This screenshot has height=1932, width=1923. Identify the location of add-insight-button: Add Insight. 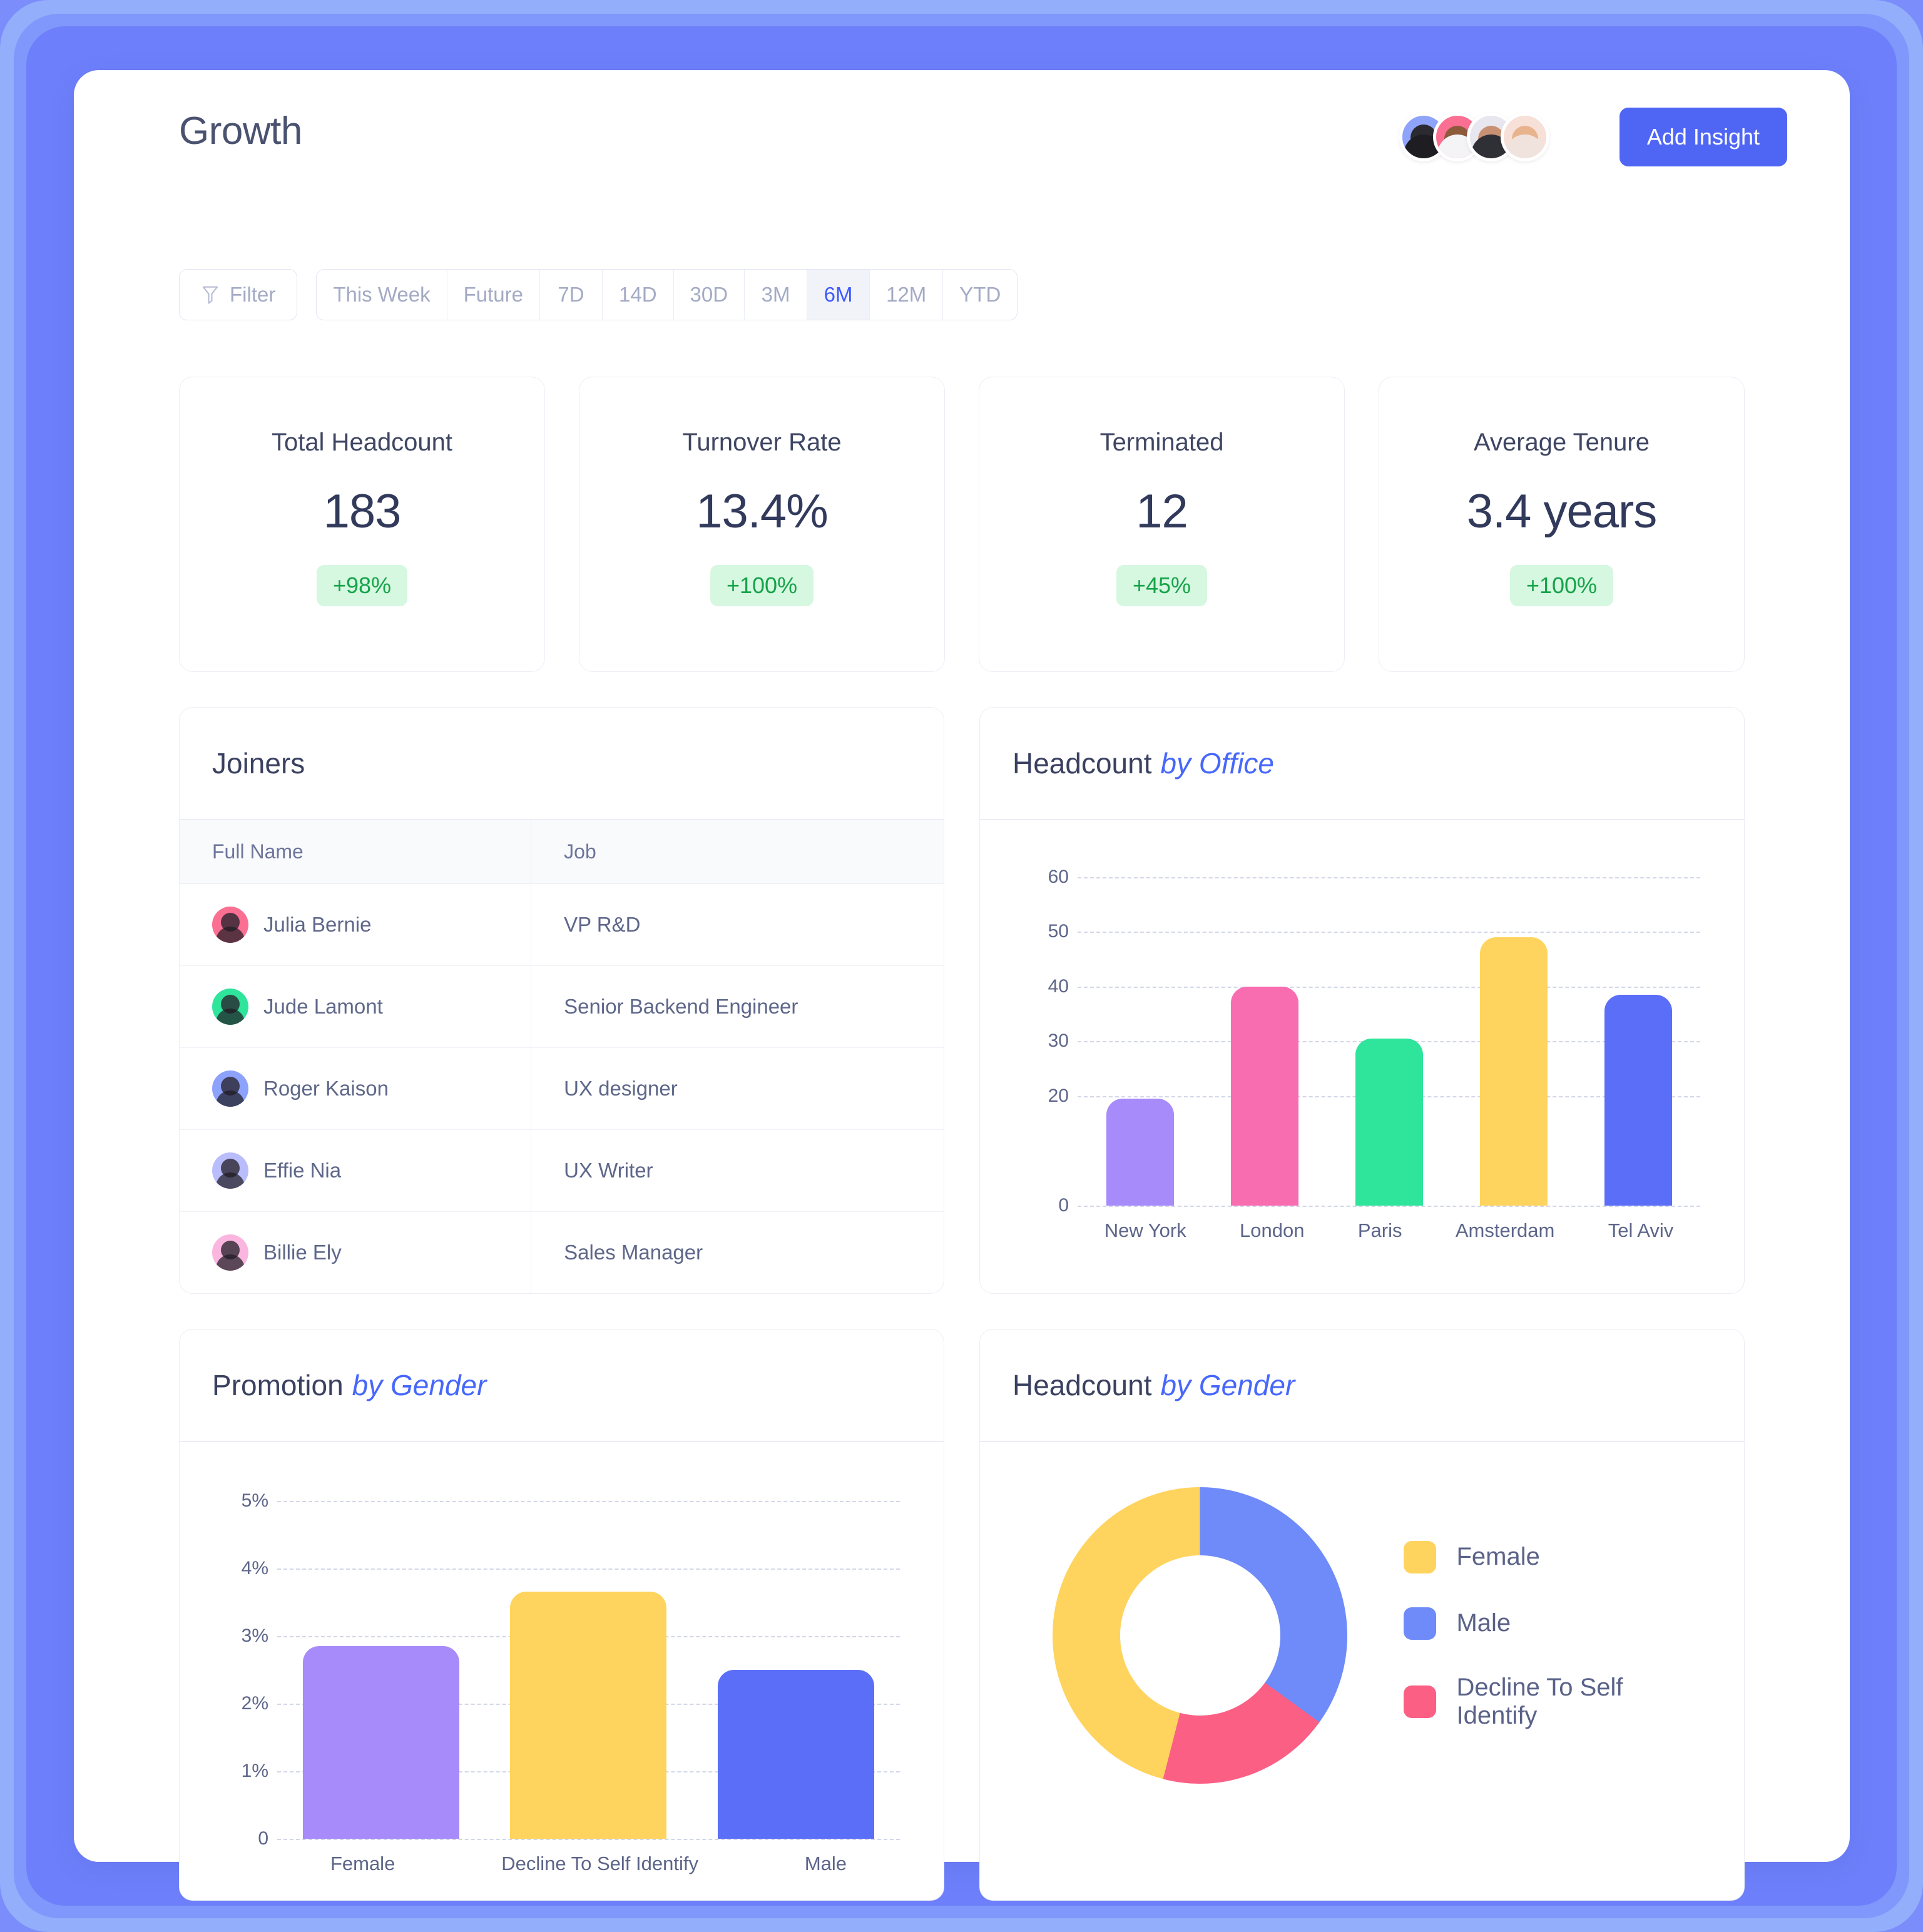
(1703, 137).